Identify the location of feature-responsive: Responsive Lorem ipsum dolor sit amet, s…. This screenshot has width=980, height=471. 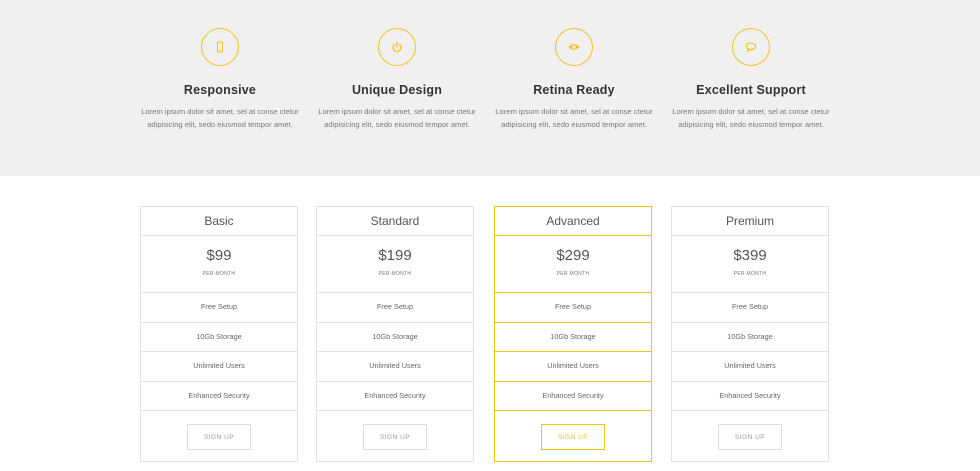
(220, 79).